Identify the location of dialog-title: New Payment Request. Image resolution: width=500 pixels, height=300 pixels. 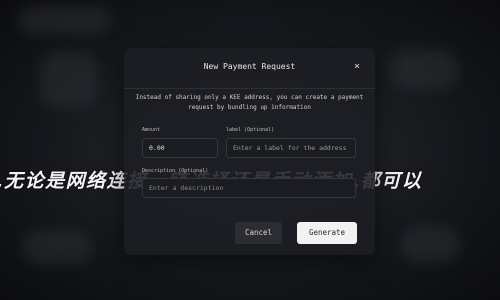
(249, 66).